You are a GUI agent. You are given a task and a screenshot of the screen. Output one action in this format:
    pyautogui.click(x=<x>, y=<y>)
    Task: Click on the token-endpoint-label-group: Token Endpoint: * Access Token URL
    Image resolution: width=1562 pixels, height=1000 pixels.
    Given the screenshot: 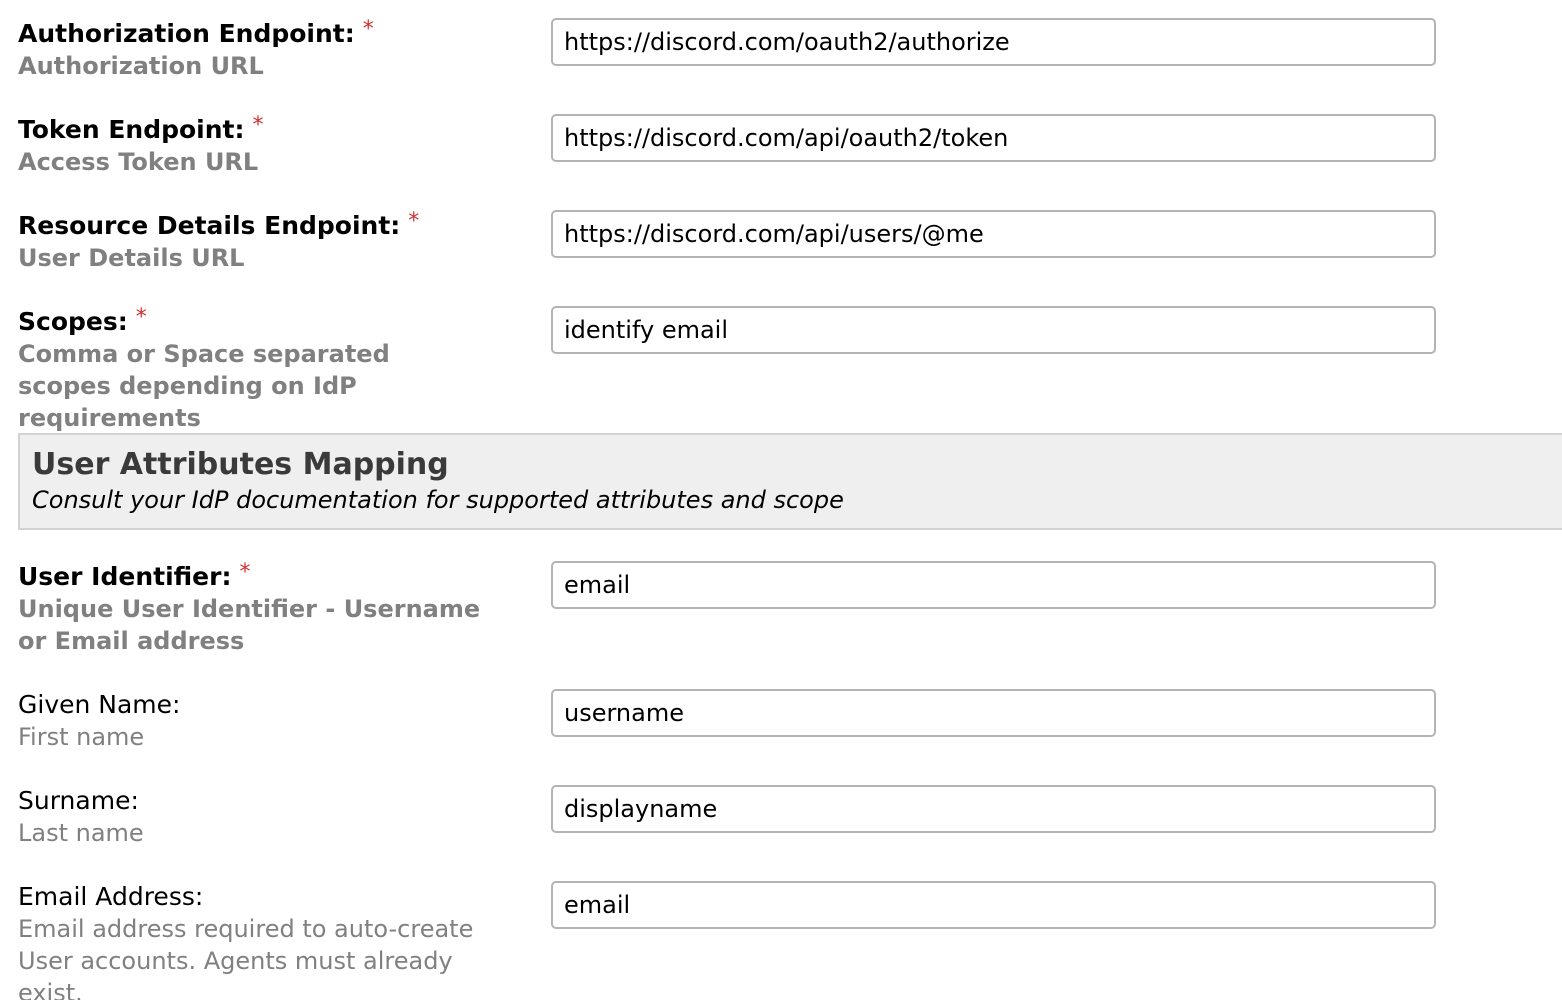 What is the action you would take?
    pyautogui.click(x=278, y=145)
    